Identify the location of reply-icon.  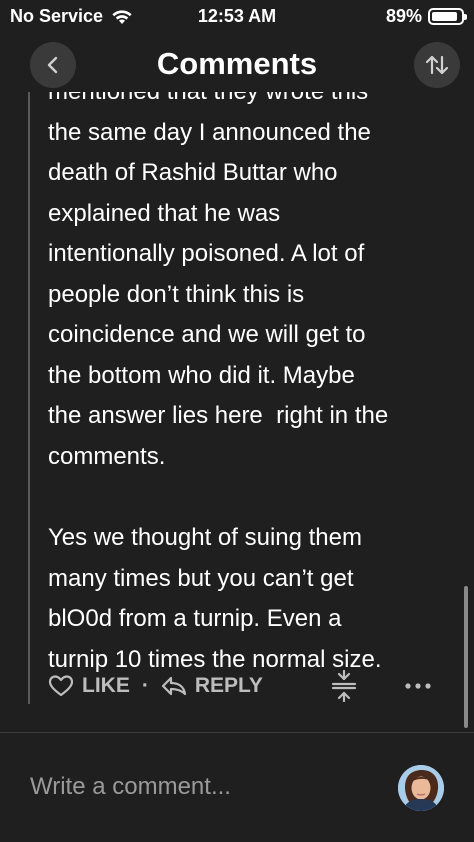
(173, 686).